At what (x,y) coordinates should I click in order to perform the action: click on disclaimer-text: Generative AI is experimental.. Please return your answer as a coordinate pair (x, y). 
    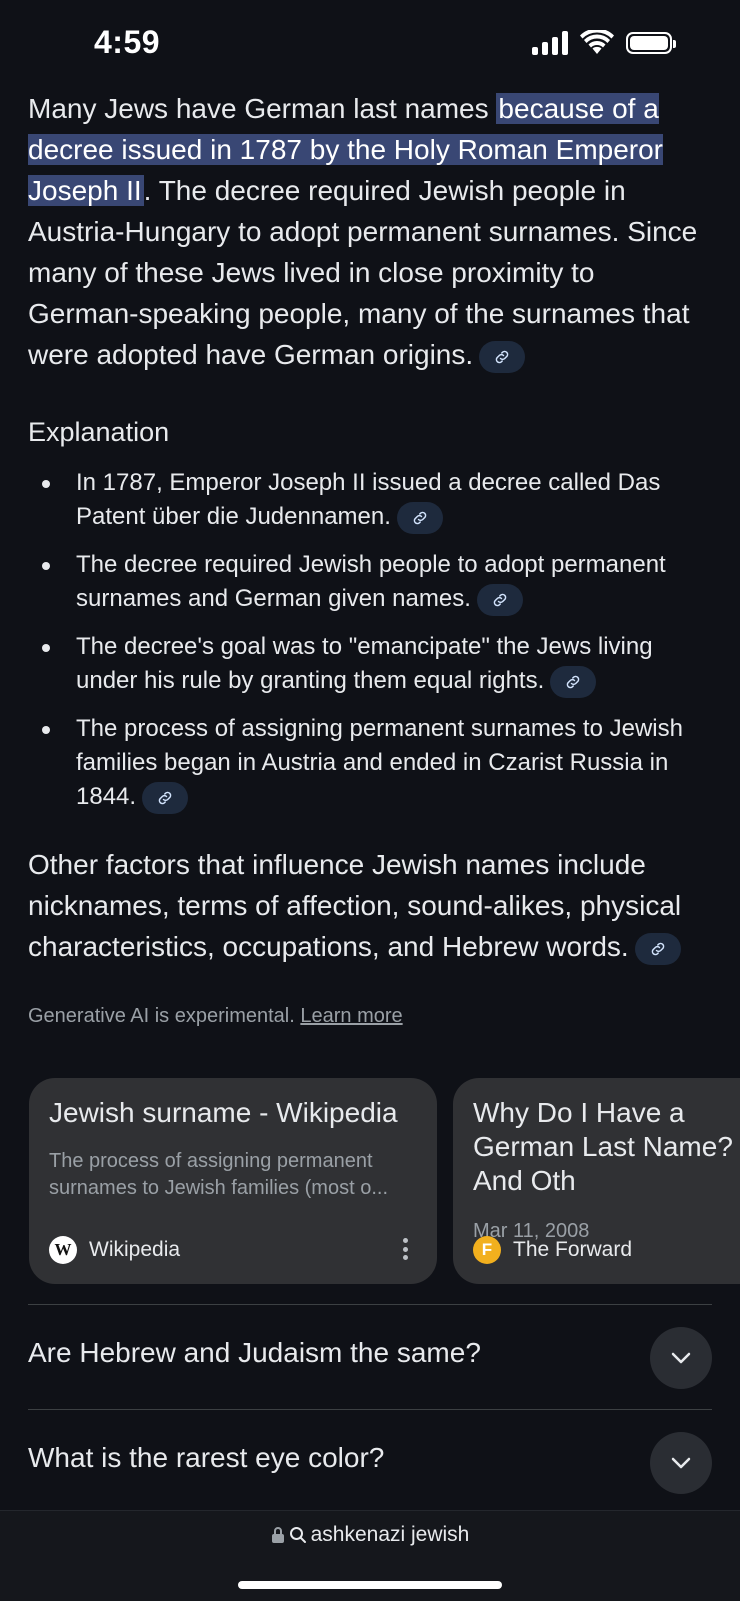
    Looking at the image, I should click on (161, 1016).